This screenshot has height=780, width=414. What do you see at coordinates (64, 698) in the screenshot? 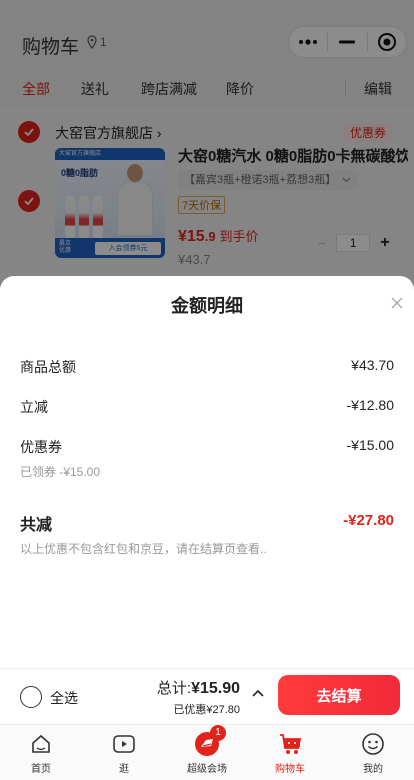
I see `select-all-label: 全选` at bounding box center [64, 698].